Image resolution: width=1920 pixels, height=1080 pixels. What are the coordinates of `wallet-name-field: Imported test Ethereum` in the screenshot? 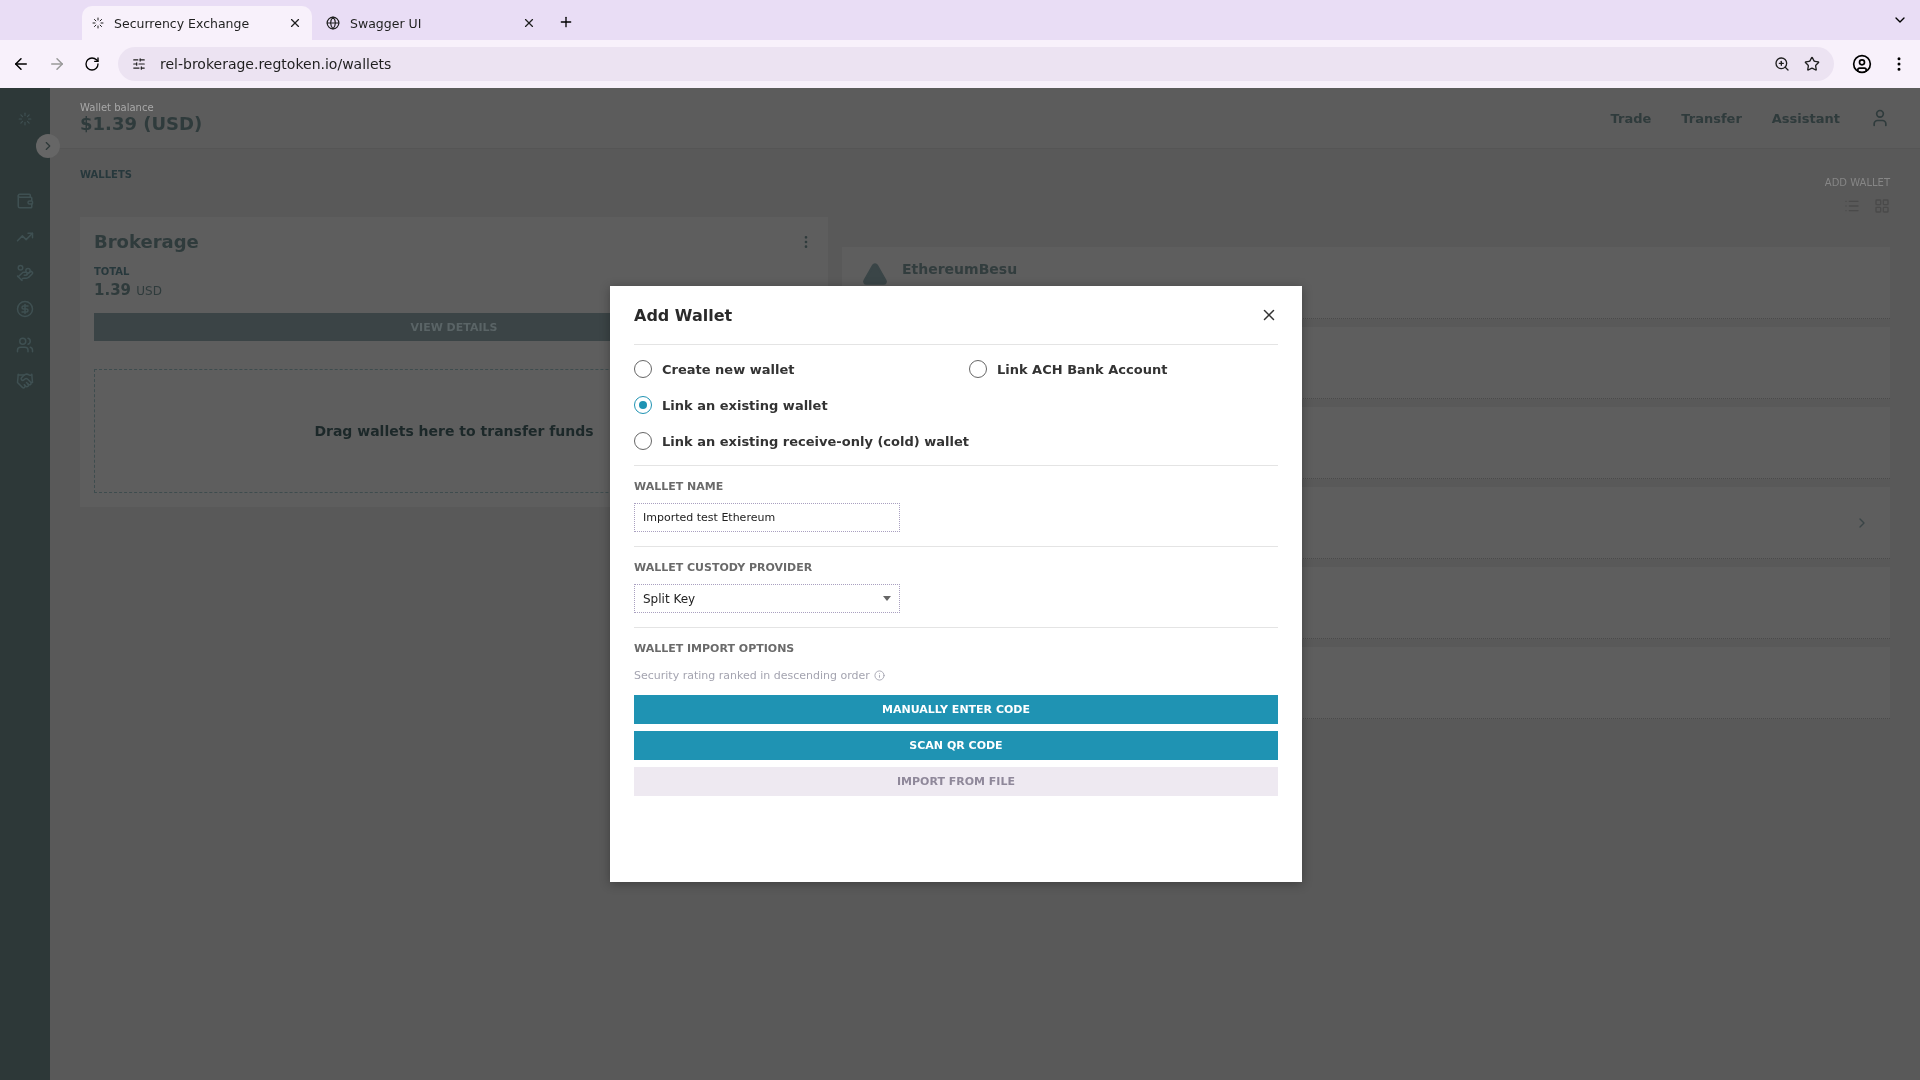 It's located at (767, 517).